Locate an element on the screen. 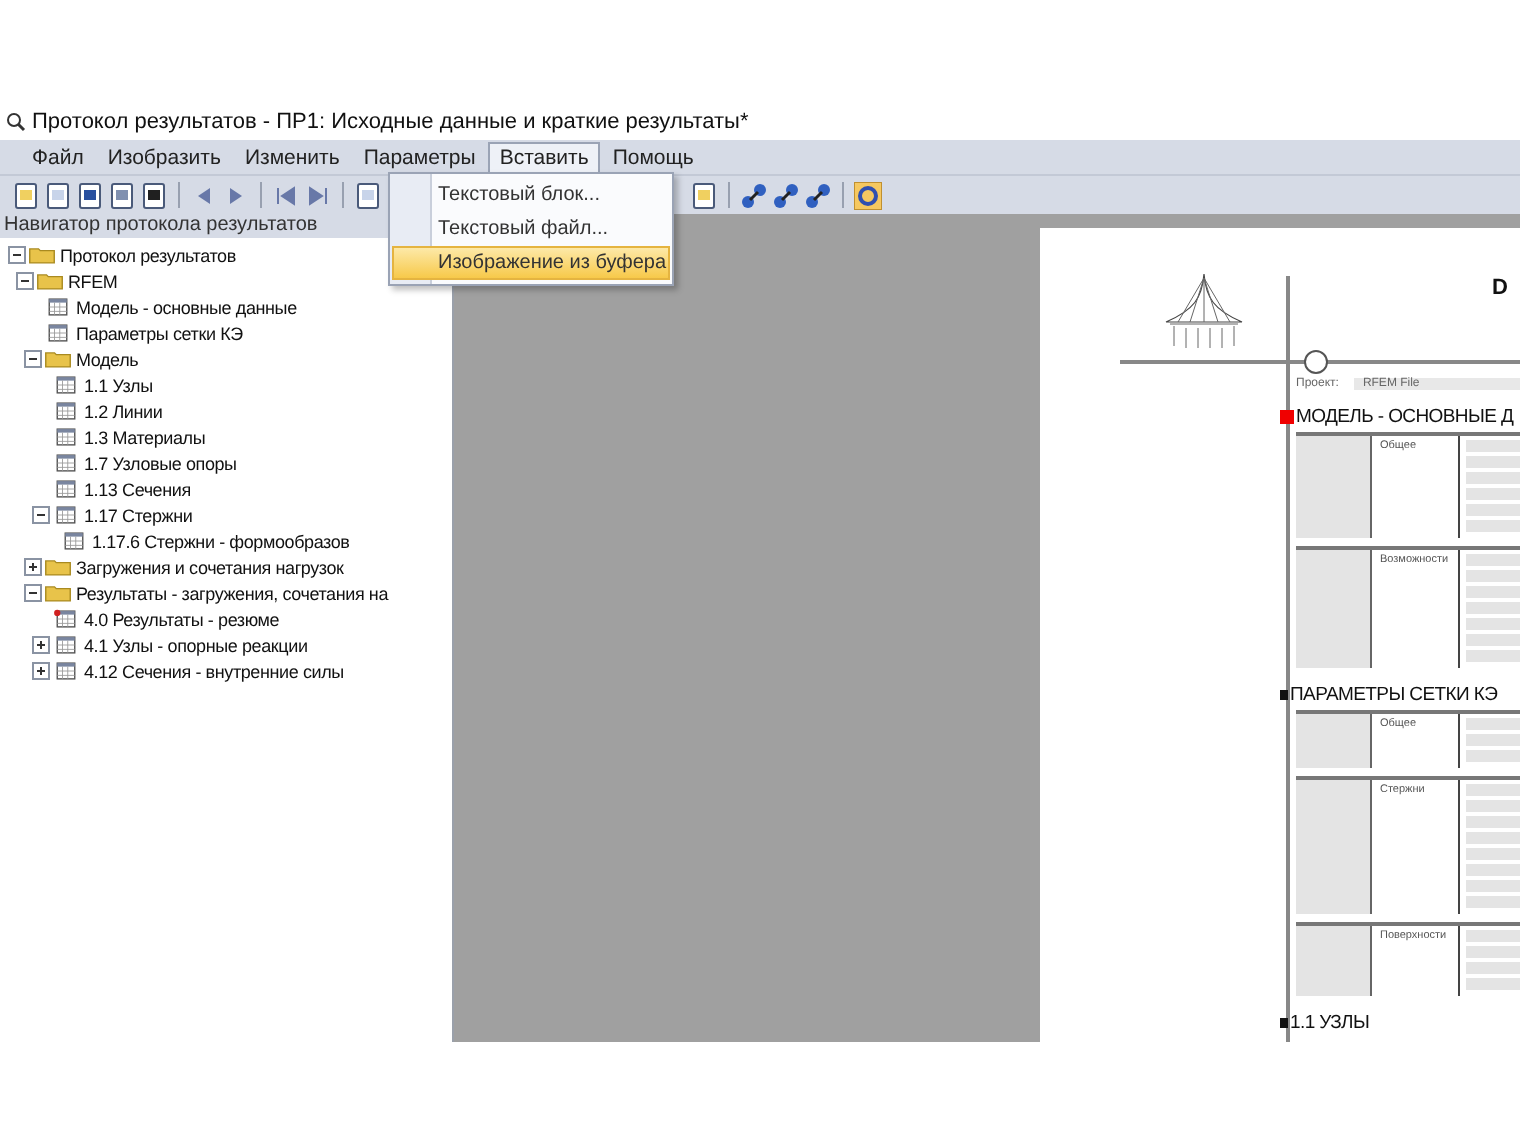 The height and width of the screenshot is (1140, 1520). tree-item: RFEM is located at coordinates (93, 281).